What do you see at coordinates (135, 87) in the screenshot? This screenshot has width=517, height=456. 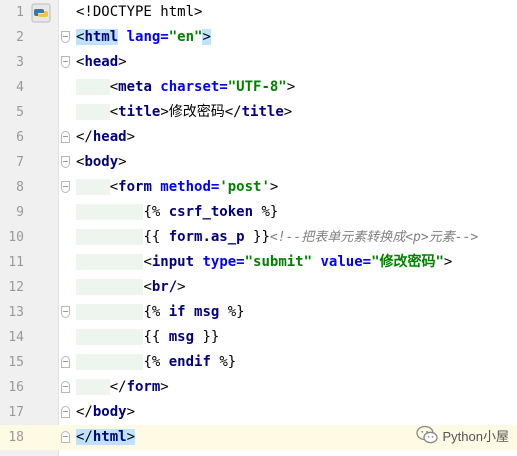 I see `tag-name: meta` at bounding box center [135, 87].